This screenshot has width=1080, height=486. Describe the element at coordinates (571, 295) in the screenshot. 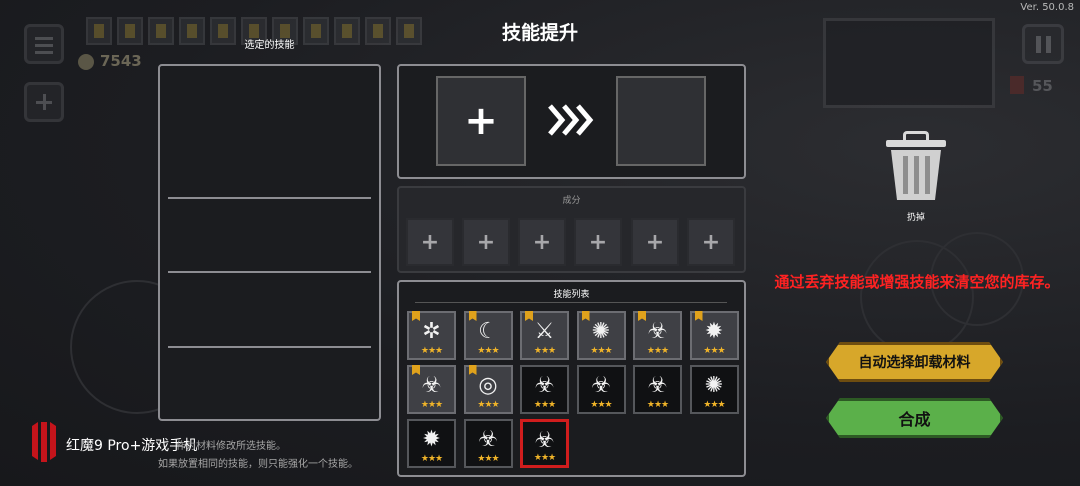

I see `skill-list-label: 技能列表` at that location.